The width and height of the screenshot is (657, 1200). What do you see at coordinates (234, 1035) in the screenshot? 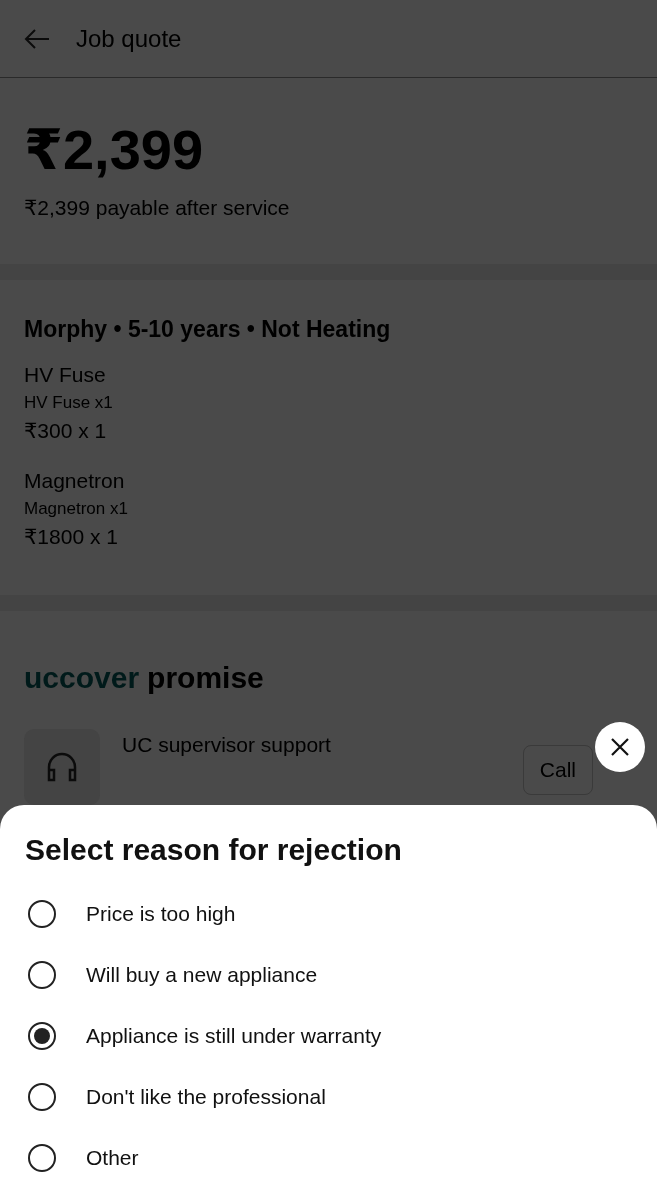
I see `option-label: Appliance is still under warranty` at bounding box center [234, 1035].